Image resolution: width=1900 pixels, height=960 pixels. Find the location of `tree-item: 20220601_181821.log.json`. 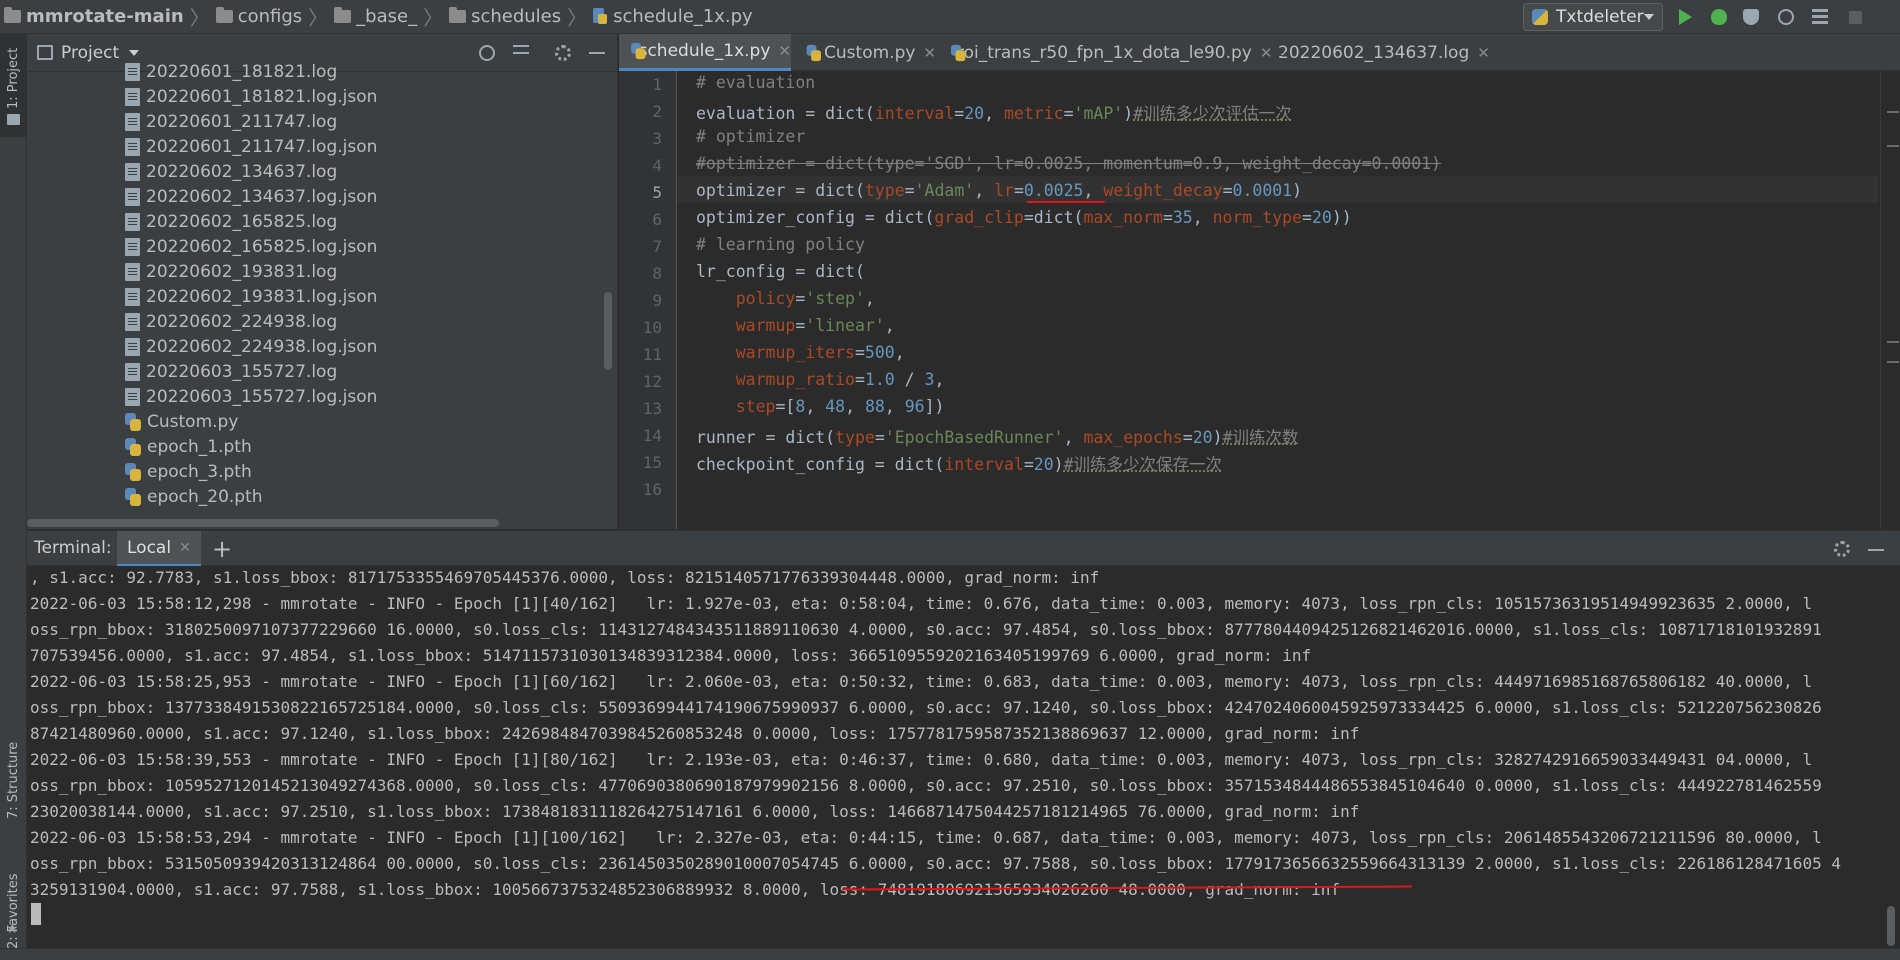

tree-item: 20220601_181821.log.json is located at coordinates (251, 96).